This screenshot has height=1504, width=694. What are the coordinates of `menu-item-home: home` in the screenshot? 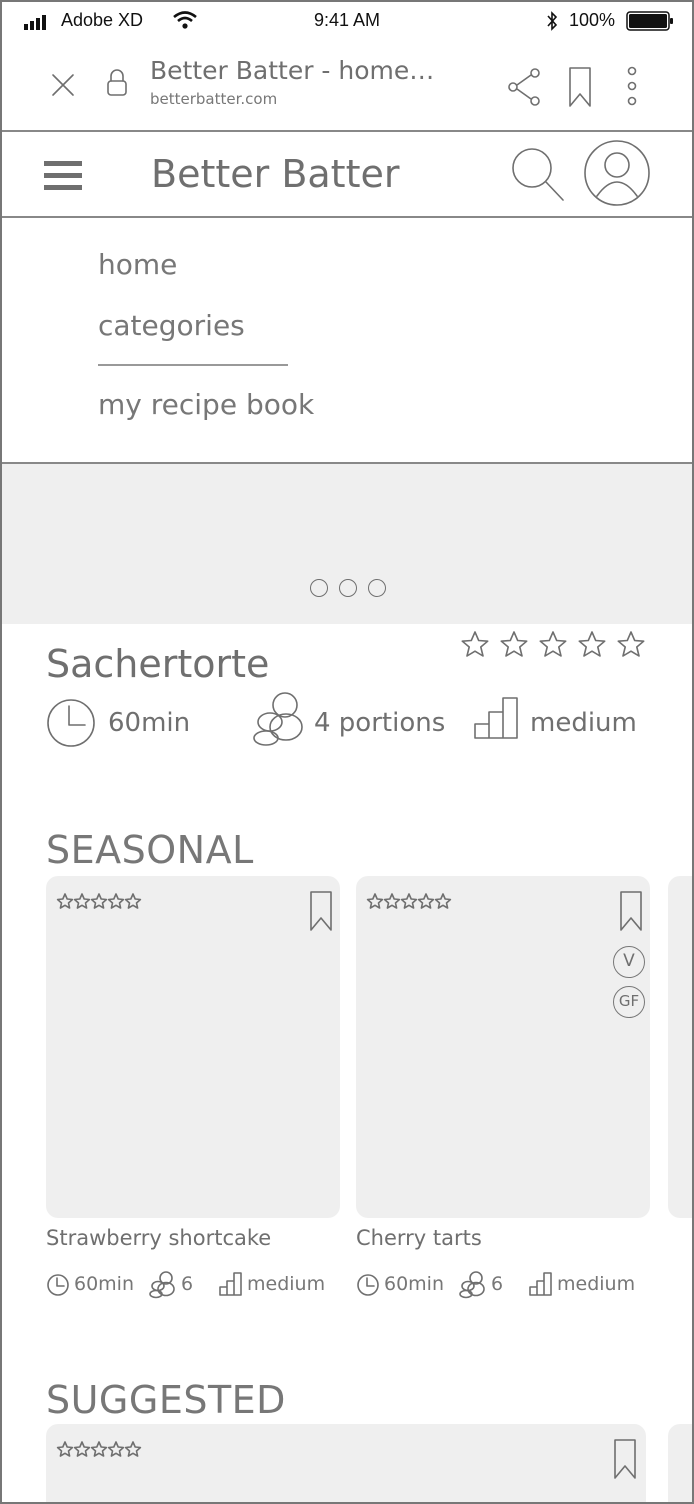 It's located at (137, 264).